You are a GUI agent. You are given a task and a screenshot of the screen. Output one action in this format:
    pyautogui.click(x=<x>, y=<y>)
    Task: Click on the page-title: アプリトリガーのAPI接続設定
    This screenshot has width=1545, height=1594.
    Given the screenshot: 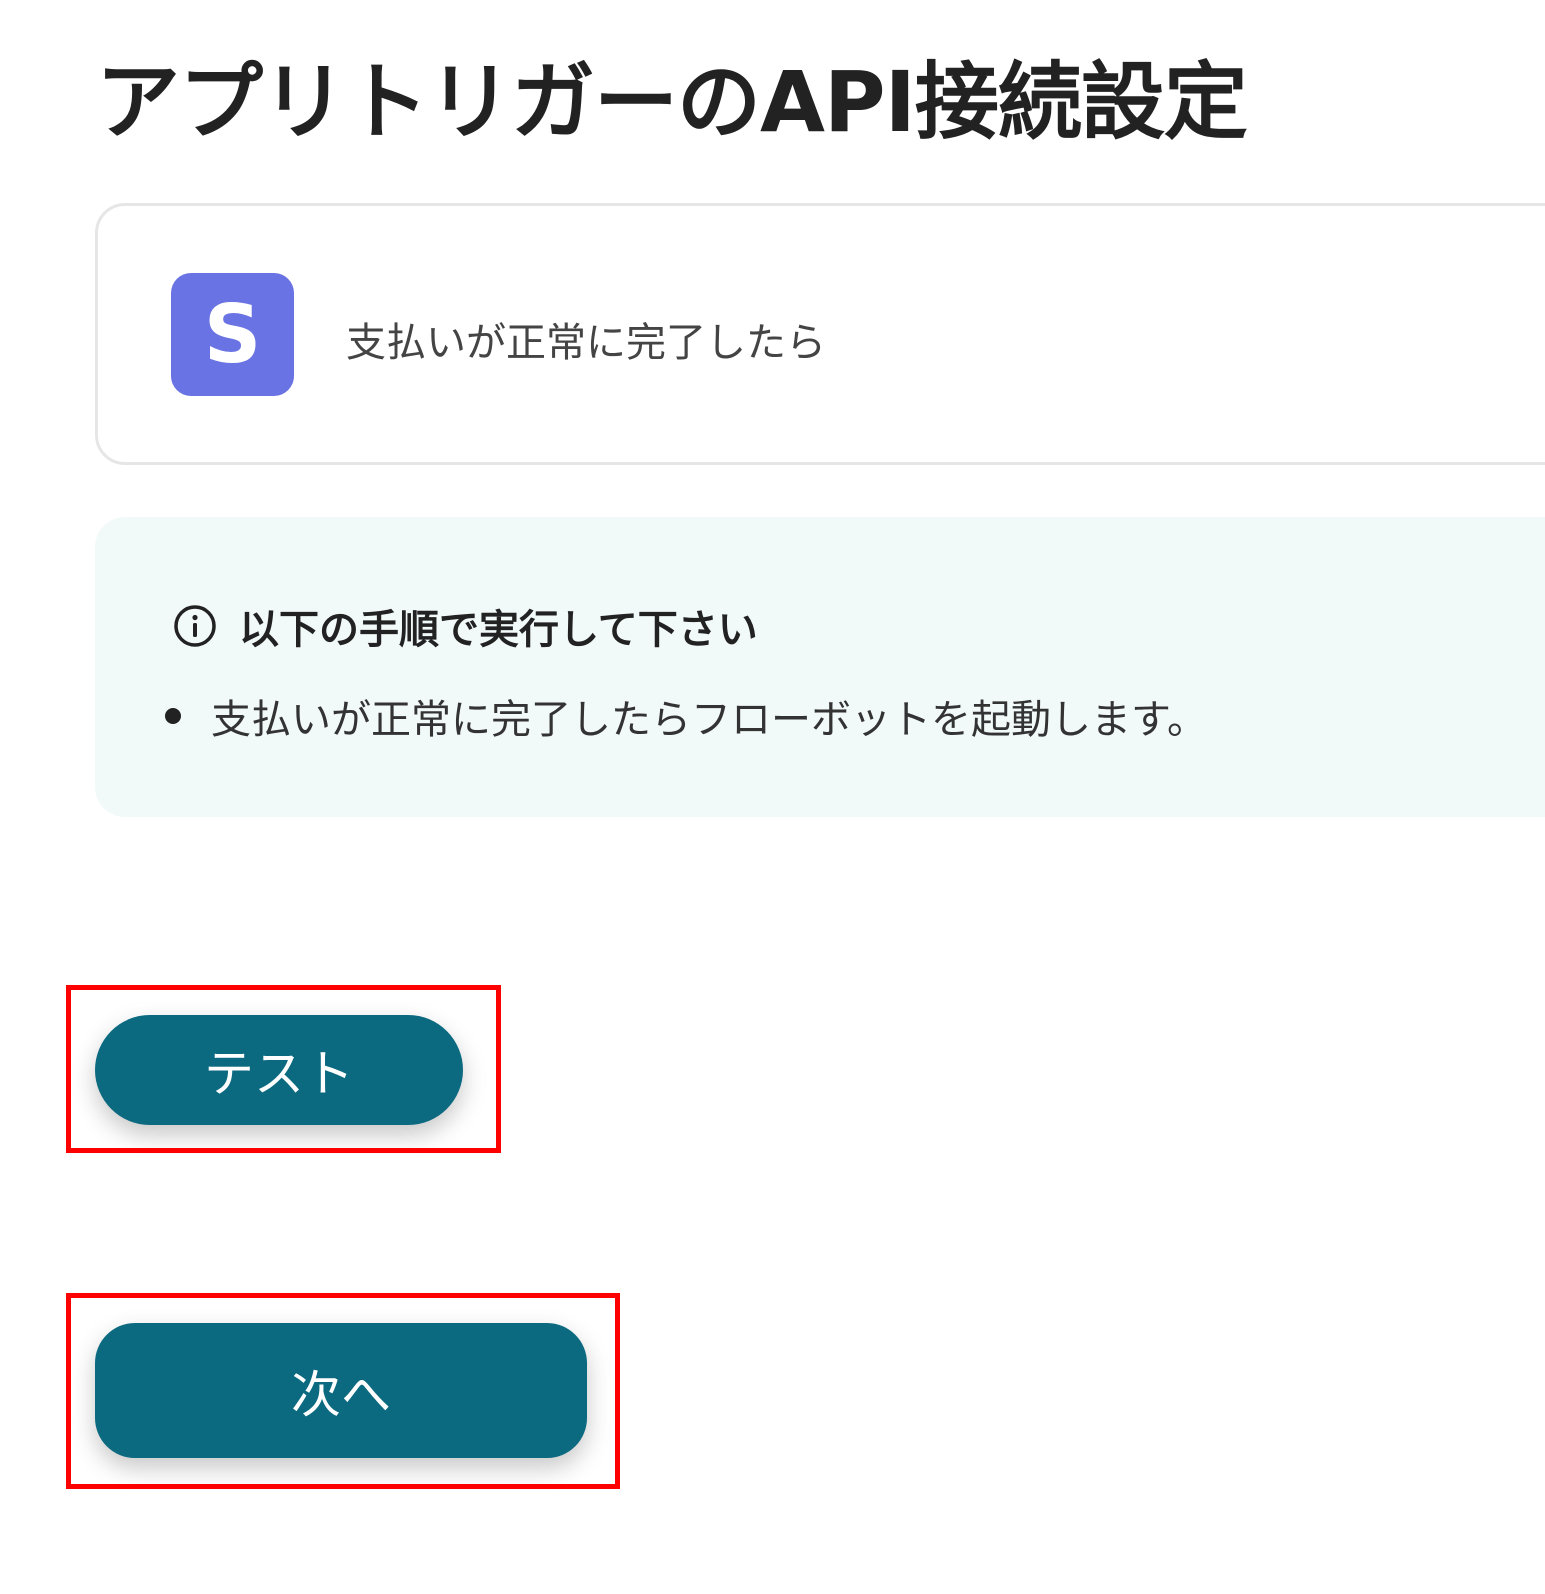 What is the action you would take?
    pyautogui.click(x=672, y=102)
    